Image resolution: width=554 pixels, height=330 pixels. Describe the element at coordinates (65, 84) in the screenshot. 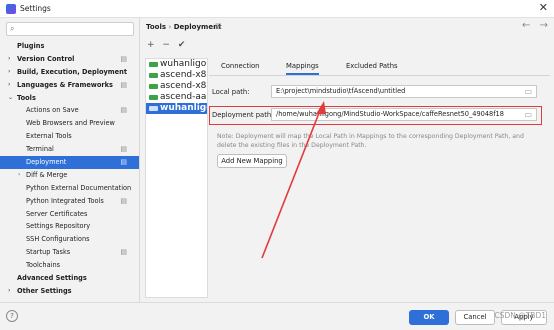

I see `tree-item-label: Languages & Frameworks` at that location.